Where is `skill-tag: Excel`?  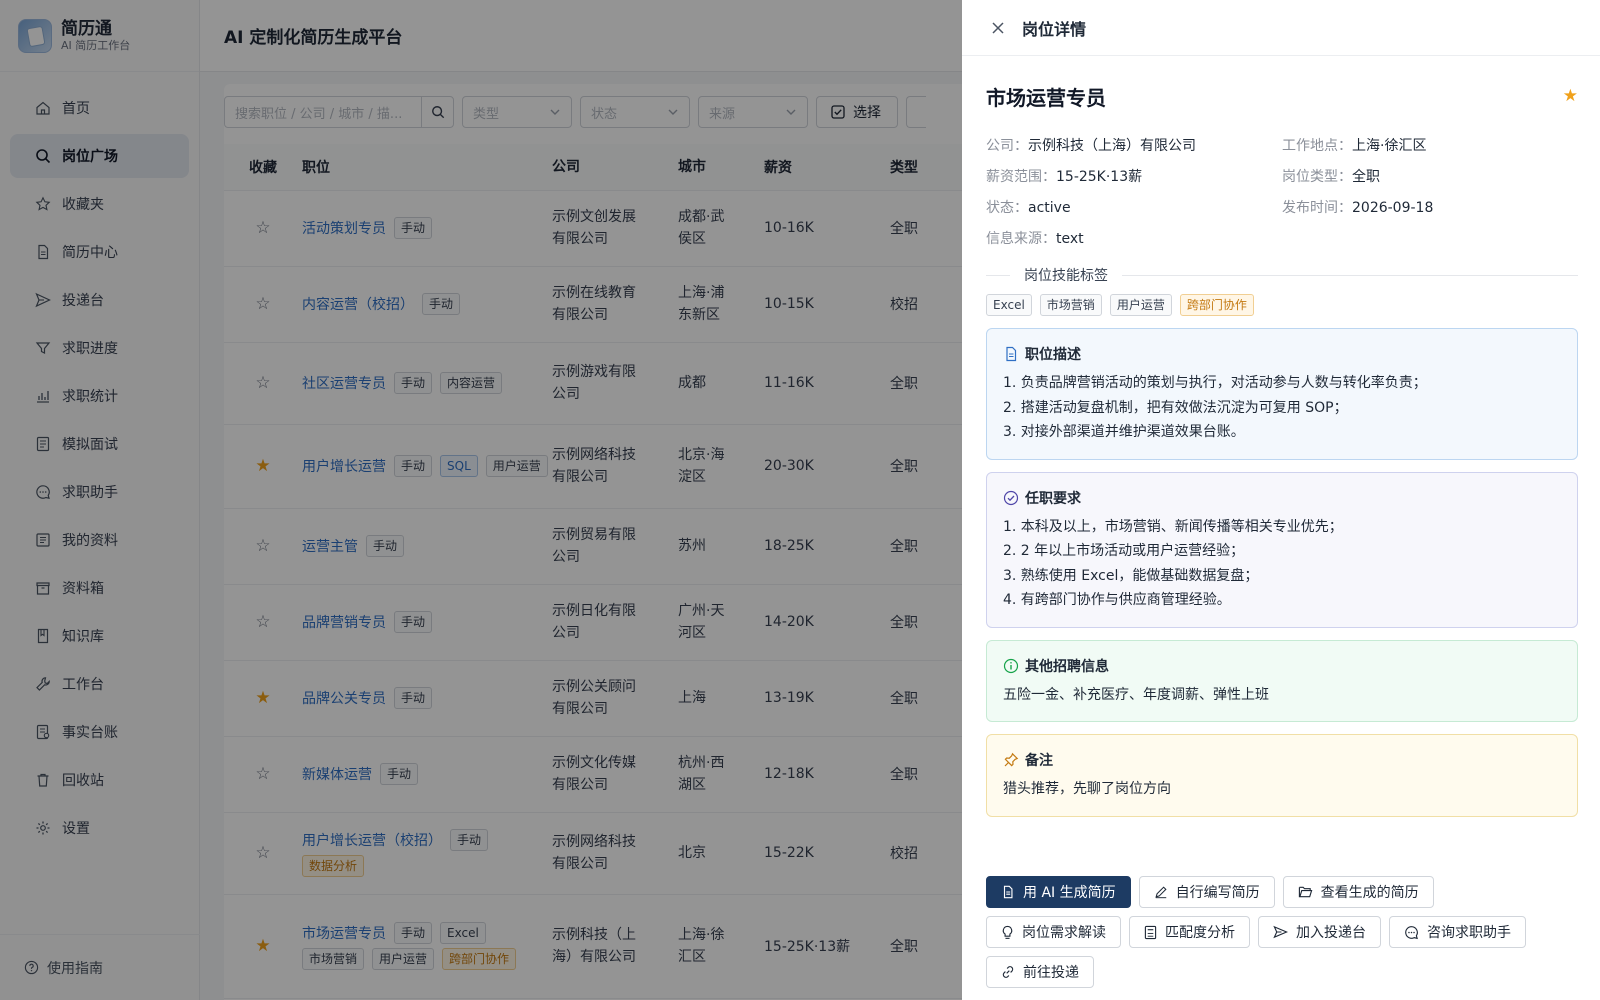
skill-tag: Excel is located at coordinates (1009, 305).